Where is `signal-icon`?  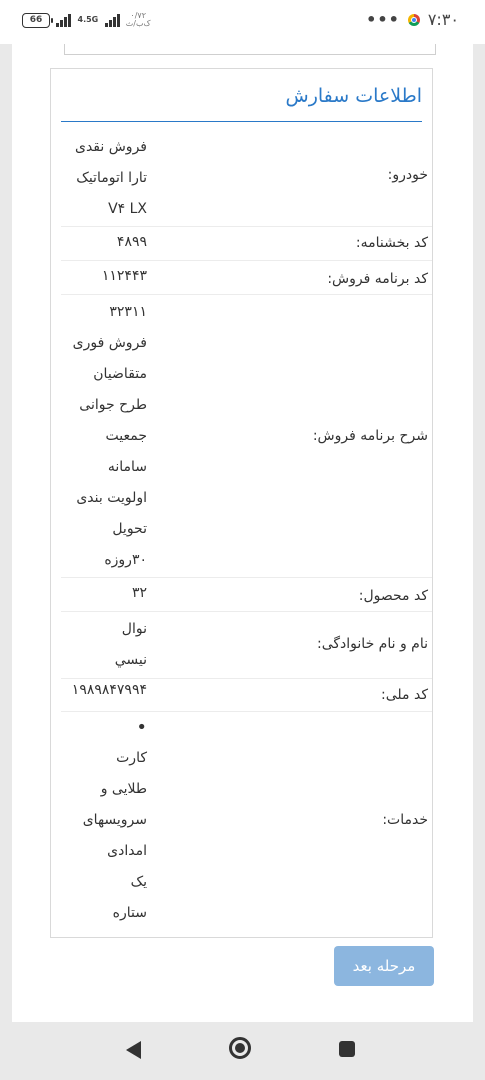 signal-icon is located at coordinates (63, 20).